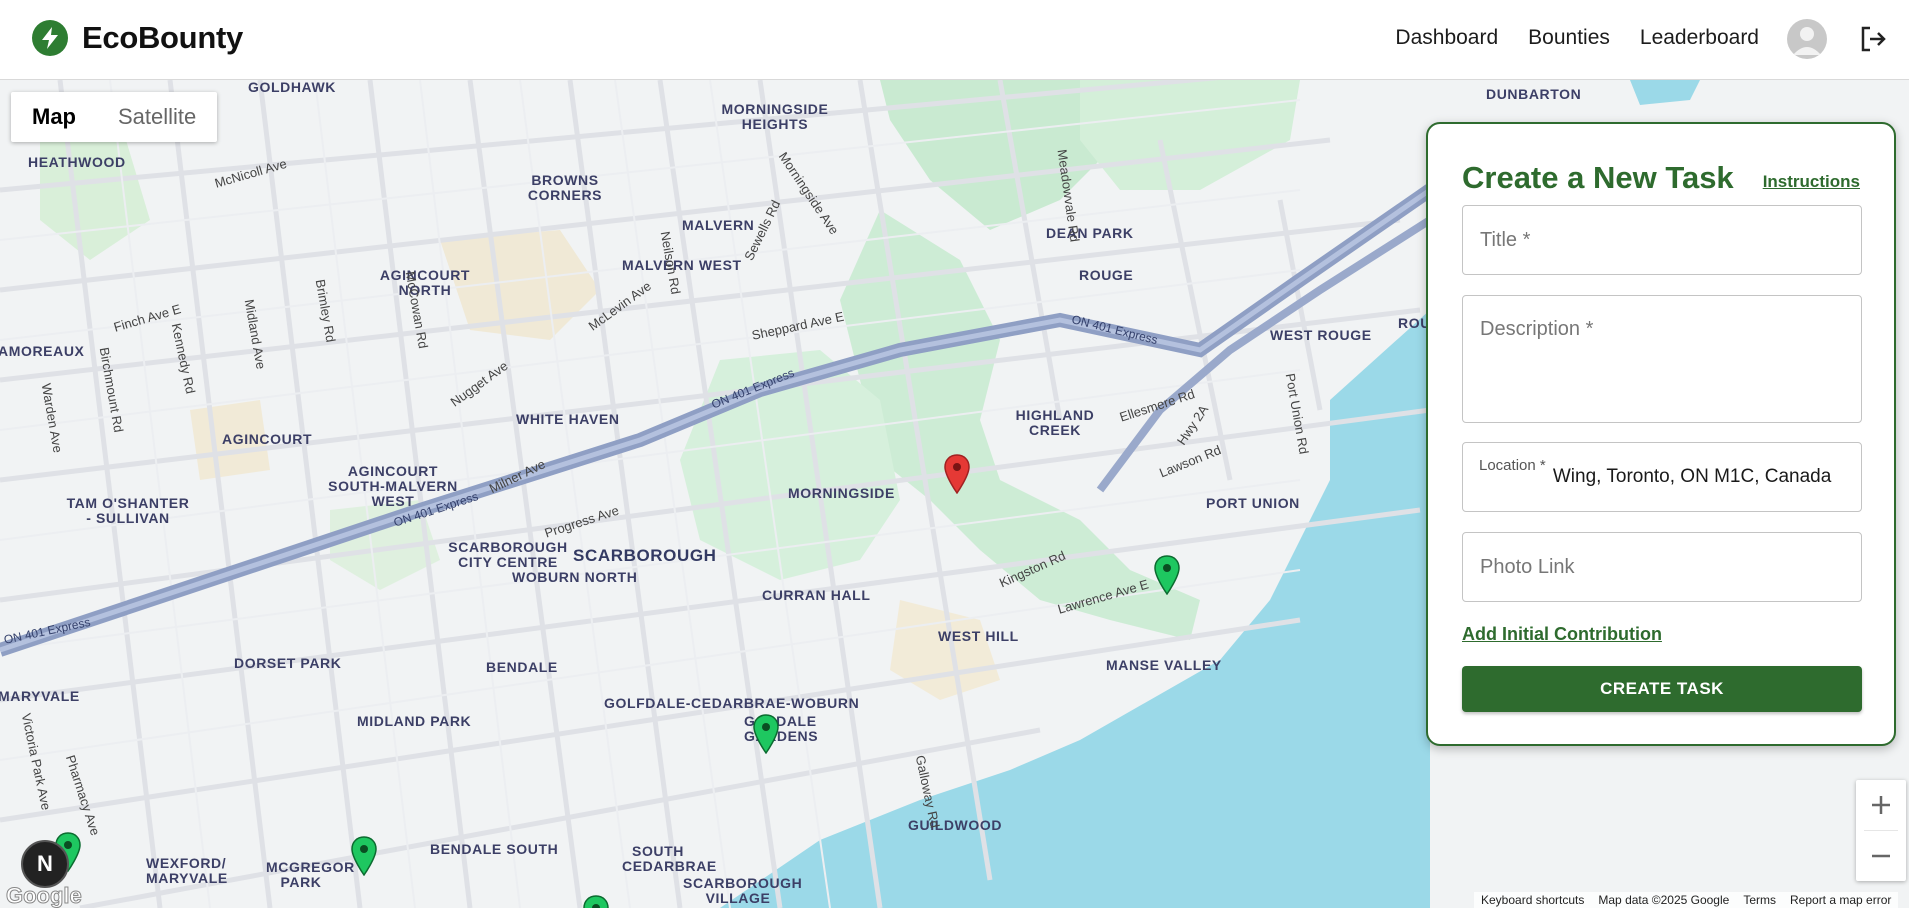 The height and width of the screenshot is (908, 1909). I want to click on map-label-neighbourhood: BENDALE, so click(522, 667).